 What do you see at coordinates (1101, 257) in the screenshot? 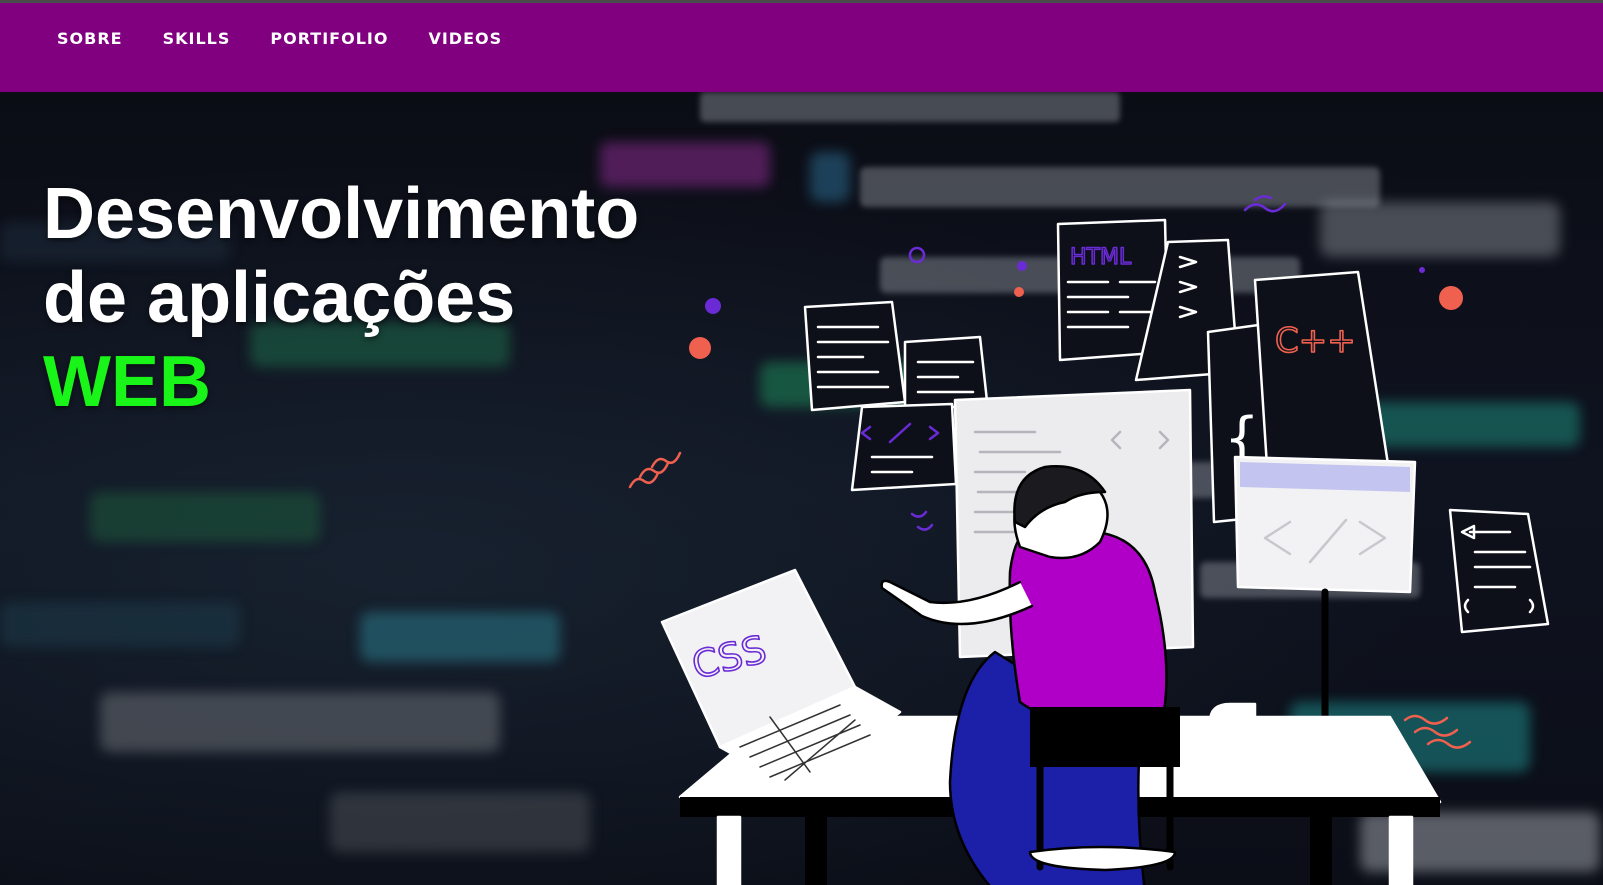
I see `html-label: HTML` at bounding box center [1101, 257].